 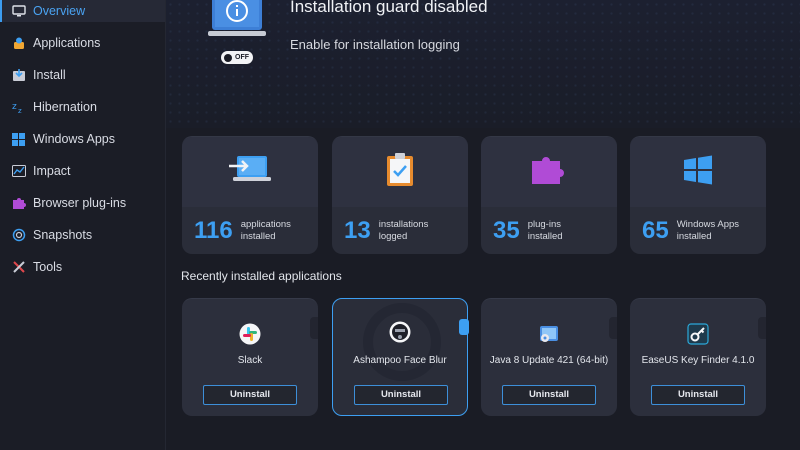 What do you see at coordinates (82, 267) in the screenshot?
I see `sidebar-item-tools: Tools` at bounding box center [82, 267].